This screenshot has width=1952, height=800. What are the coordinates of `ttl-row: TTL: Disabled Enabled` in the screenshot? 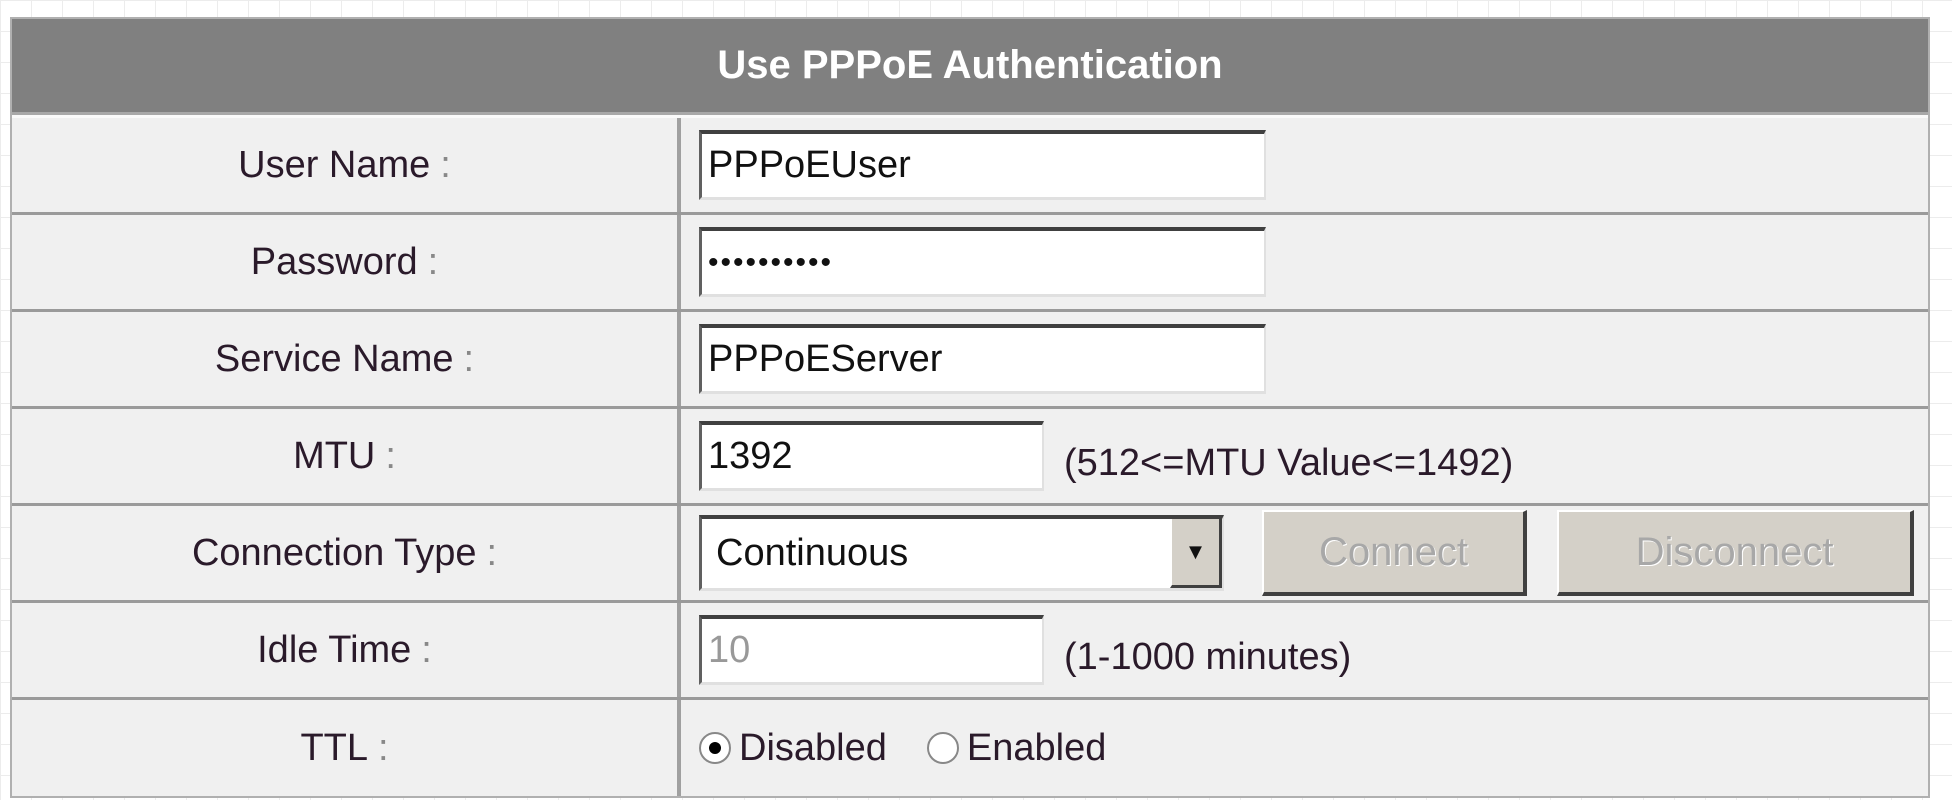 It's located at (970, 746).